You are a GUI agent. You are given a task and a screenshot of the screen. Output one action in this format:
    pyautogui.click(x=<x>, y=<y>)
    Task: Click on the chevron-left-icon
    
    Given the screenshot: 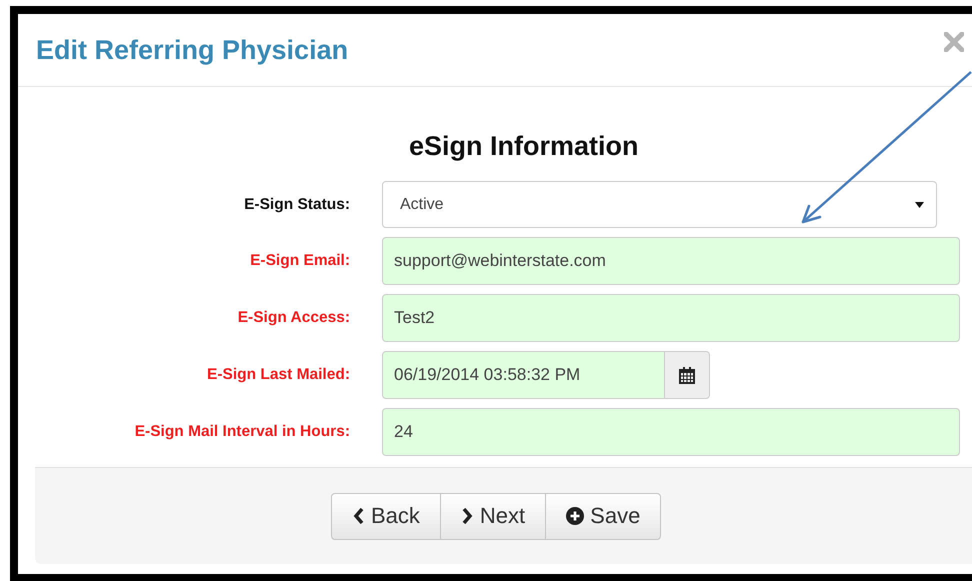 What is the action you would take?
    pyautogui.click(x=358, y=516)
    